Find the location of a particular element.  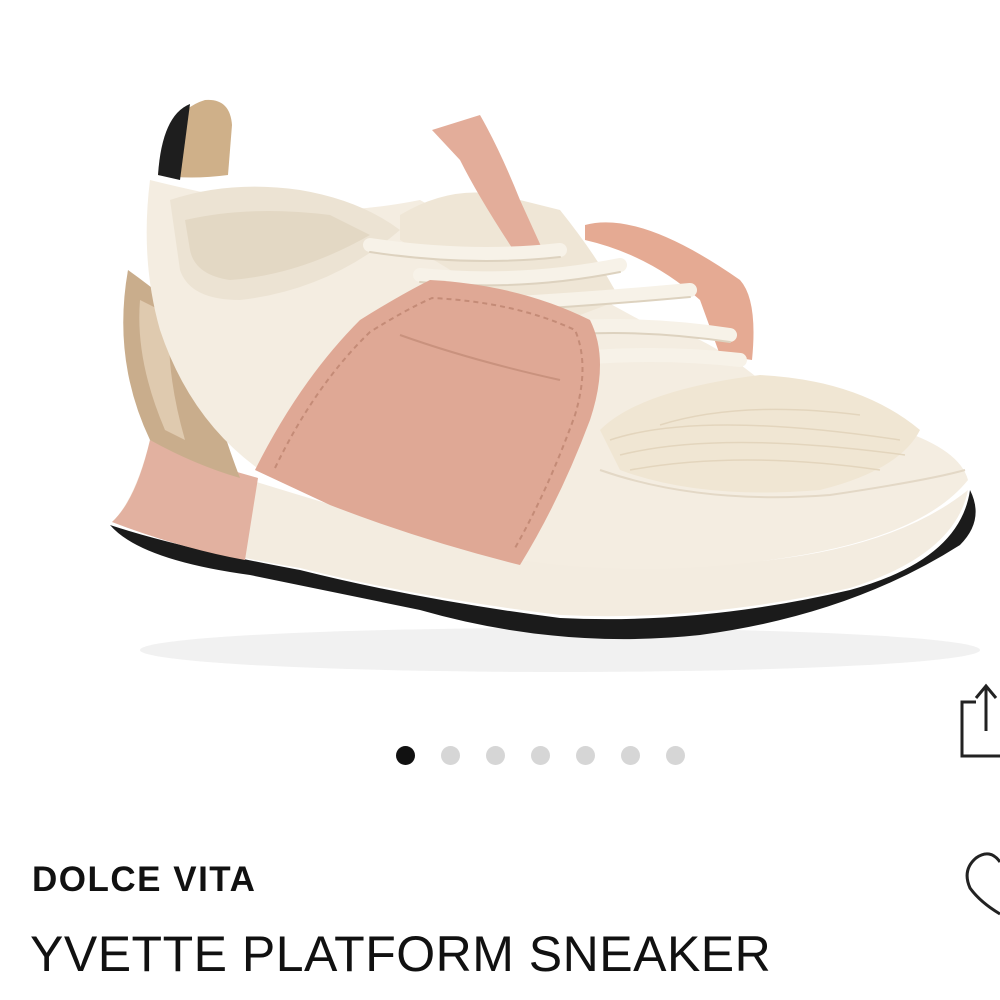

product-brand: DOLCE VITA is located at coordinates (144, 880).